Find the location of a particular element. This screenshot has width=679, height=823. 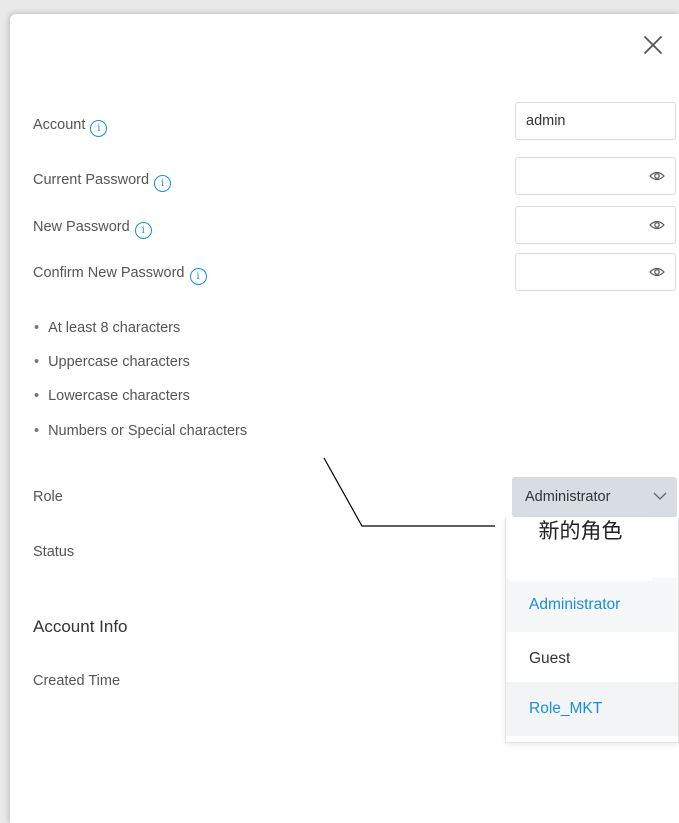

role-option-administrator: Administrator is located at coordinates (592, 605).